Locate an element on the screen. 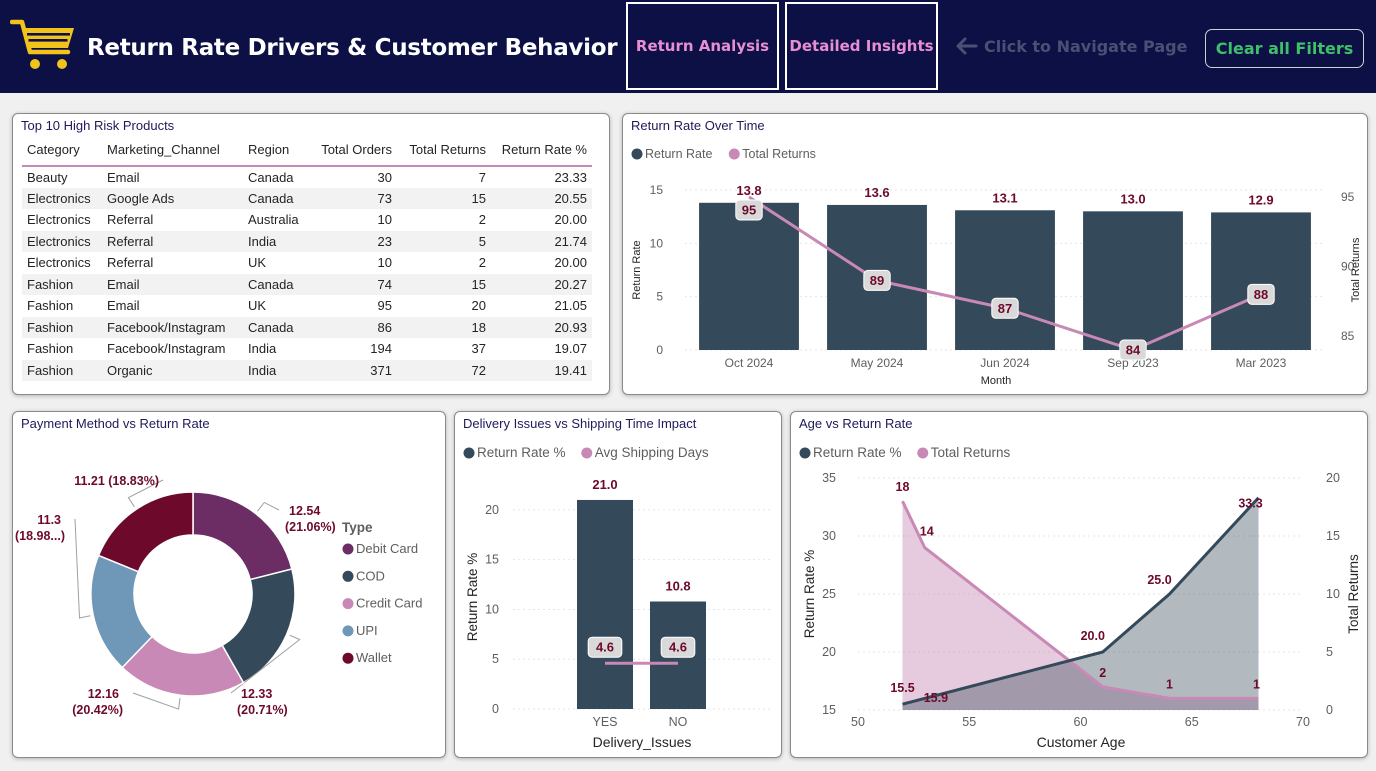 The image size is (1376, 771). table-row: Fashion Email UK 95 20 21.05 is located at coordinates (307, 306).